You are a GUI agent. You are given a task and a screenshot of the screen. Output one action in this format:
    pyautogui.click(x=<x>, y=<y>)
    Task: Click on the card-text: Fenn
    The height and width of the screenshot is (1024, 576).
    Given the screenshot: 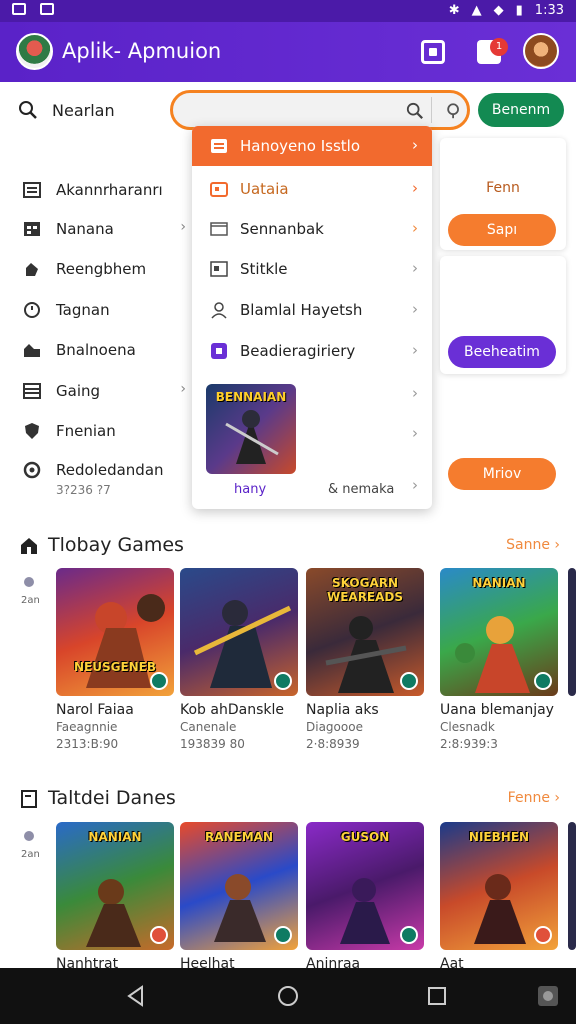 What is the action you would take?
    pyautogui.click(x=503, y=188)
    